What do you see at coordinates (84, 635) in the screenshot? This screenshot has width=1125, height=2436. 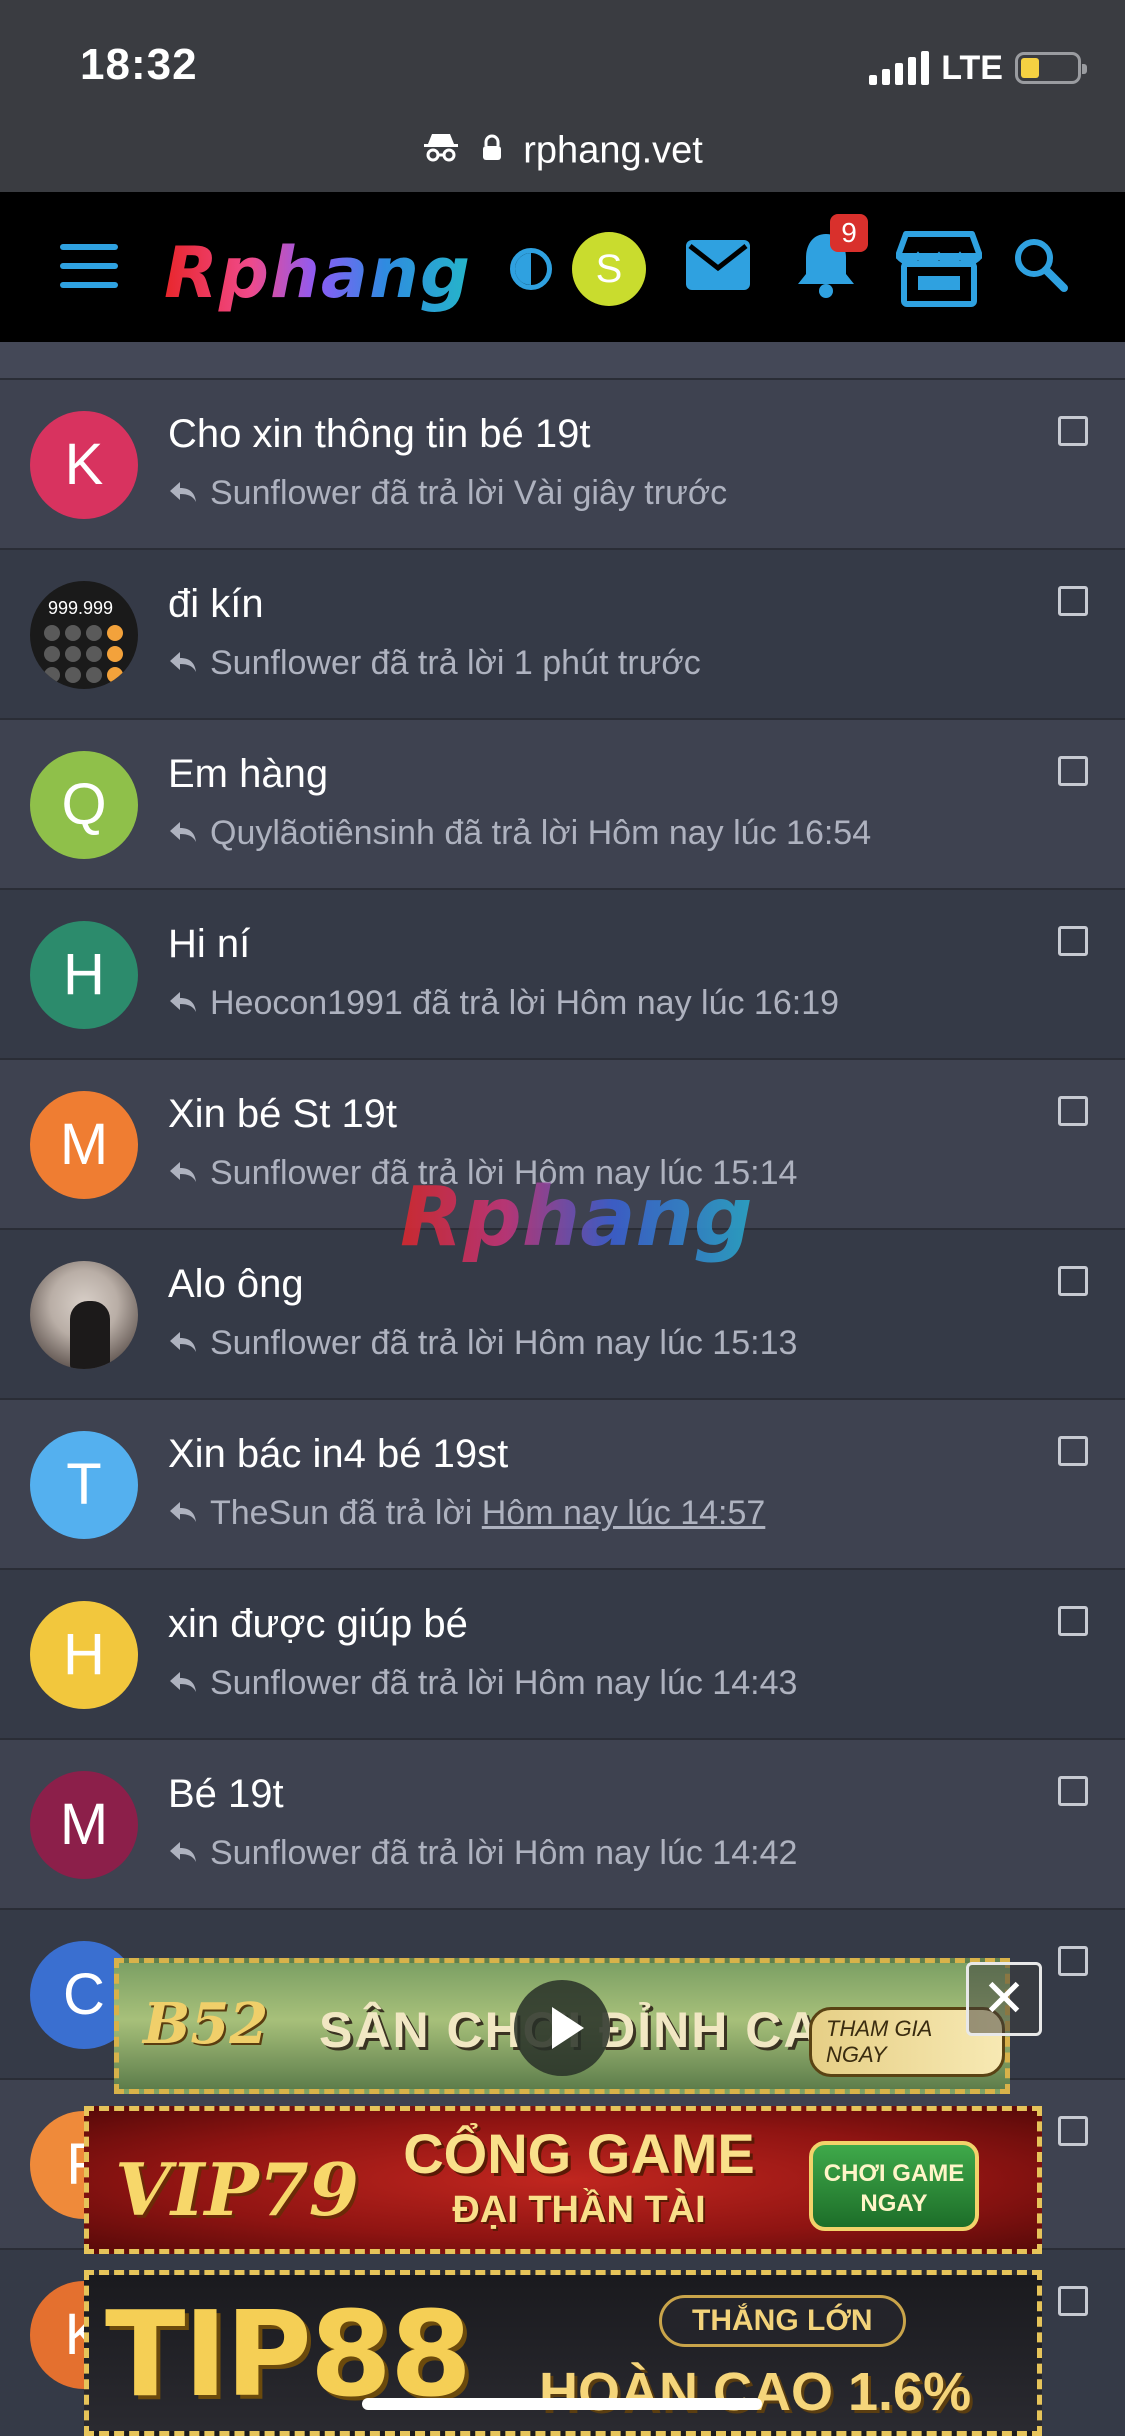 I see `avatar: 999.999` at bounding box center [84, 635].